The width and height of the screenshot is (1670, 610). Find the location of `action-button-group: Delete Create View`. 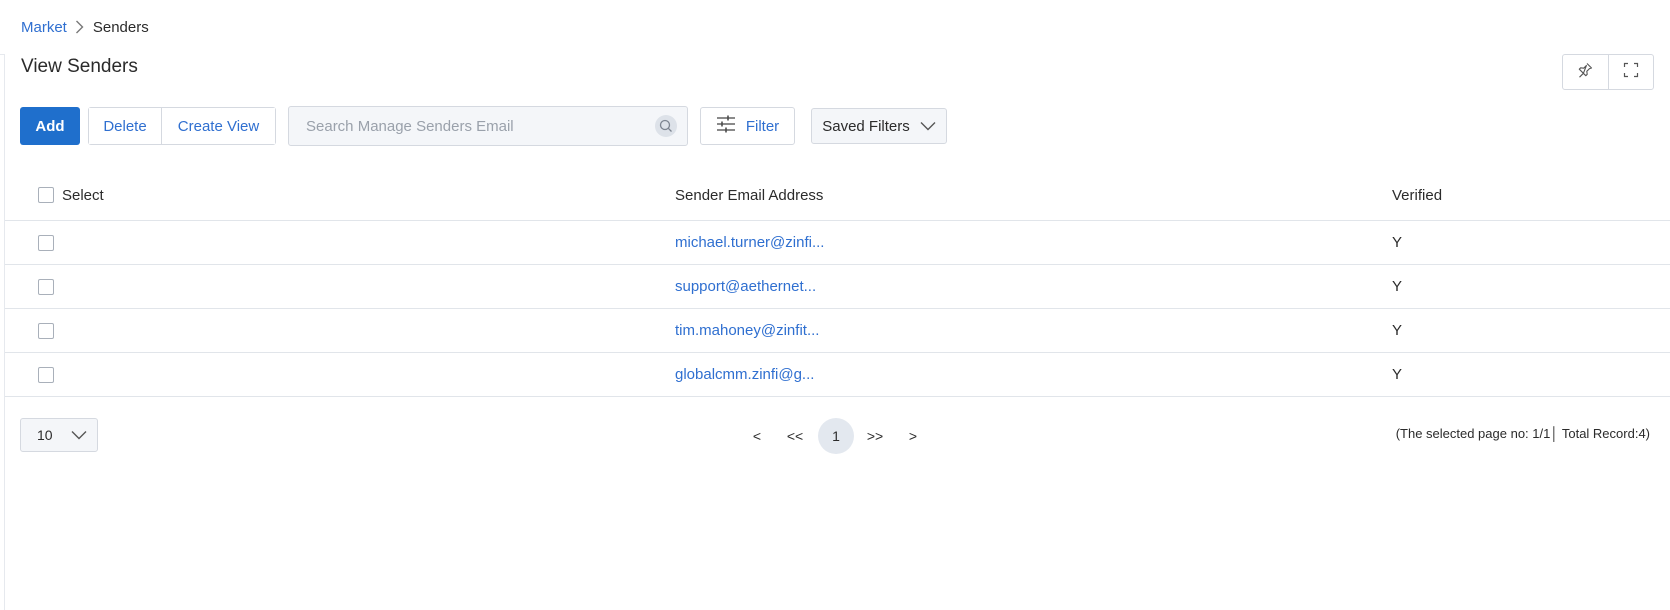

action-button-group: Delete Create View is located at coordinates (182, 126).